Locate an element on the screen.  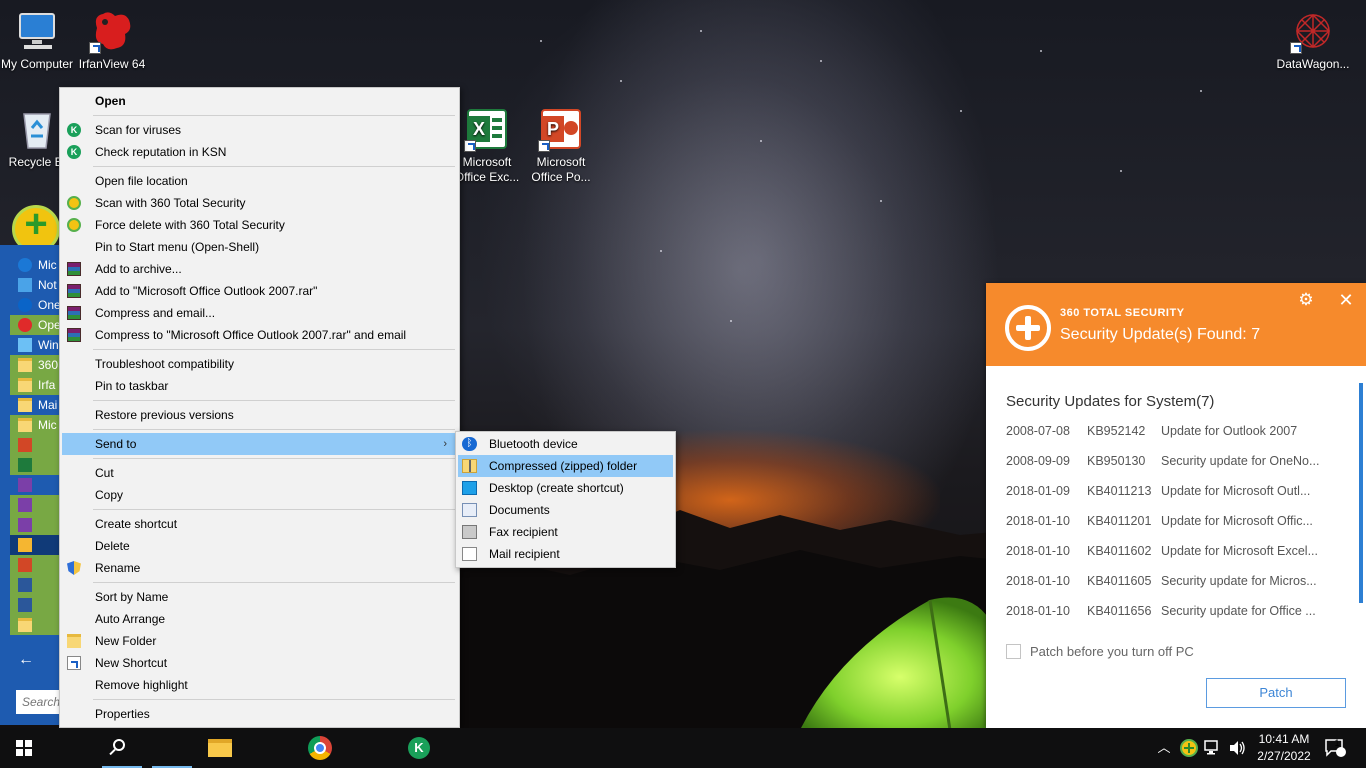
menu-item-scan-360: Scan with 360 Total Security is located at coordinates (259, 203).